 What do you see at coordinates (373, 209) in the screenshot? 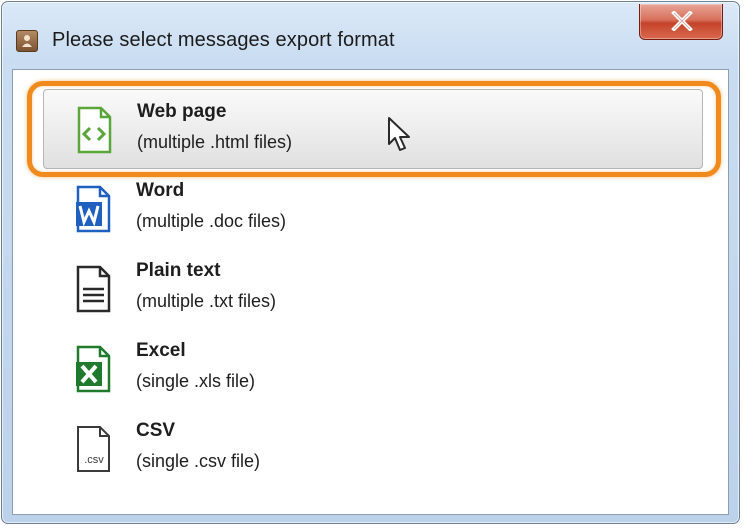
I see `option-word: Word (multiple .doc files)` at bounding box center [373, 209].